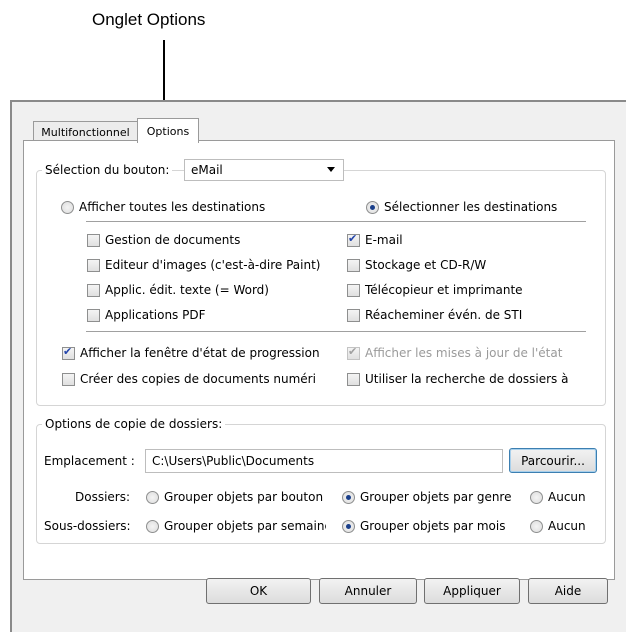 The width and height of the screenshot is (626, 632). I want to click on folders-radio-by-button: Grouper objets par bouton, so click(236, 497).